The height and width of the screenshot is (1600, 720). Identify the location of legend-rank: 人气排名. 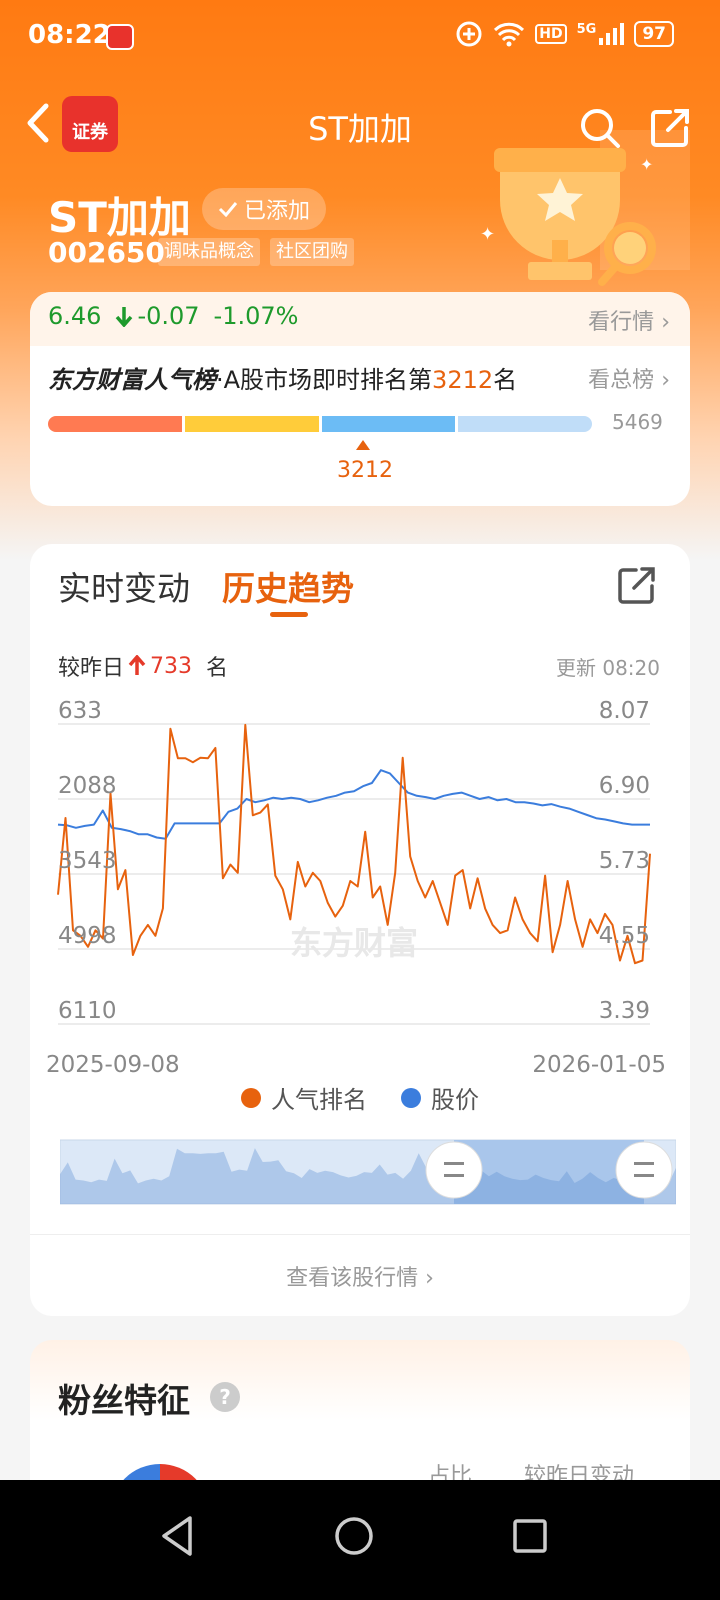
(304, 1097).